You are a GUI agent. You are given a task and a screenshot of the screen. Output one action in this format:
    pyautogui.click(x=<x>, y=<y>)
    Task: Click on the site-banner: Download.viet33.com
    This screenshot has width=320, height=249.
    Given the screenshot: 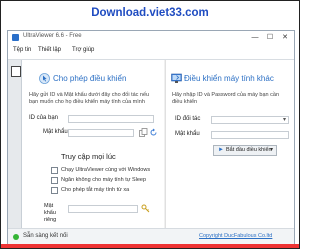 What is the action you would take?
    pyautogui.click(x=150, y=15)
    